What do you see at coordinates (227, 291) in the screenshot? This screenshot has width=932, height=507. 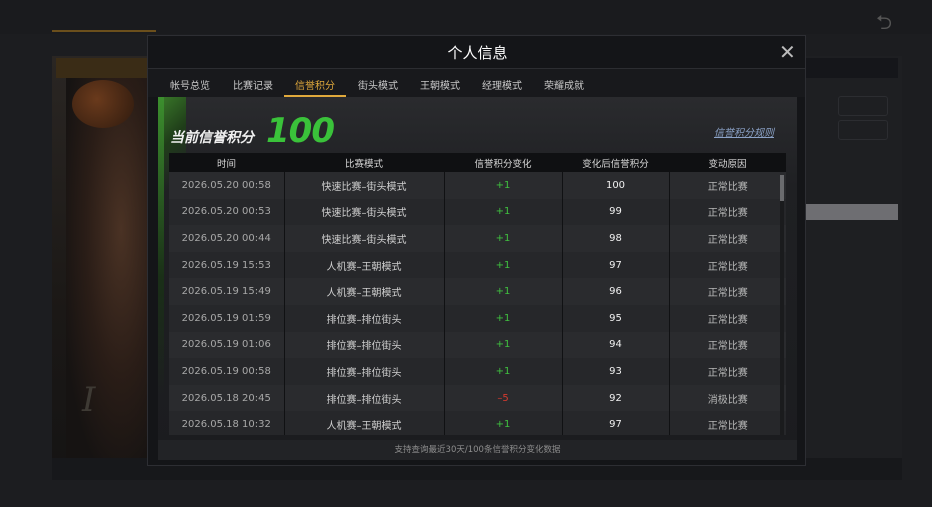 I see `cell-time: 2026.05.19 15:49` at bounding box center [227, 291].